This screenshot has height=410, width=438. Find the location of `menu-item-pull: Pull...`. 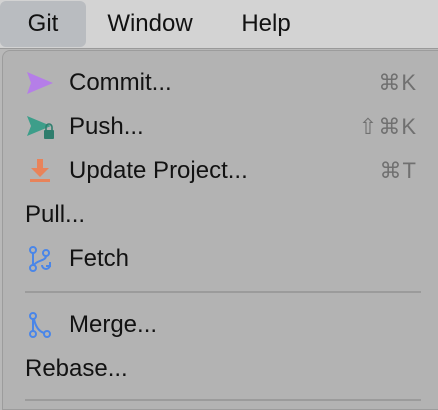

menu-item-pull: Pull... is located at coordinates (220, 215).